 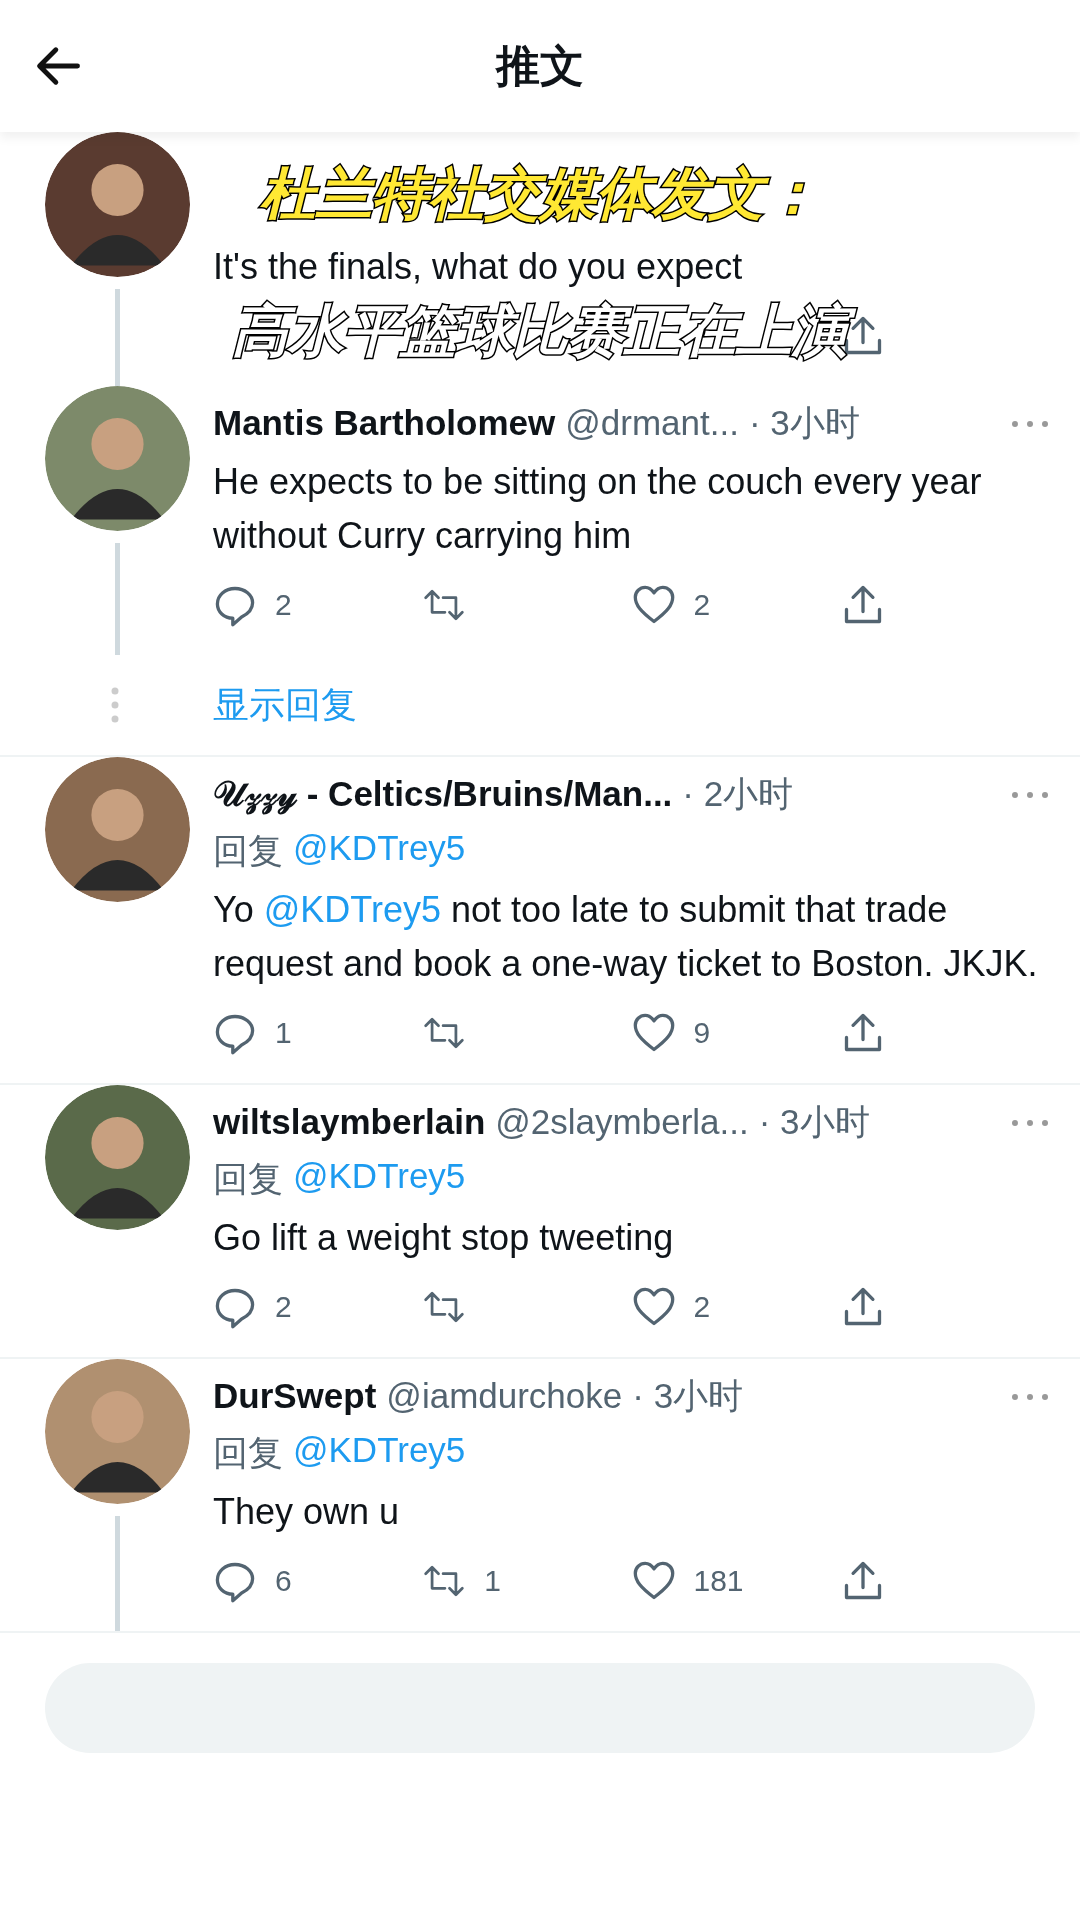 I want to click on tweet-text: They own u, so click(x=307, y=1512).